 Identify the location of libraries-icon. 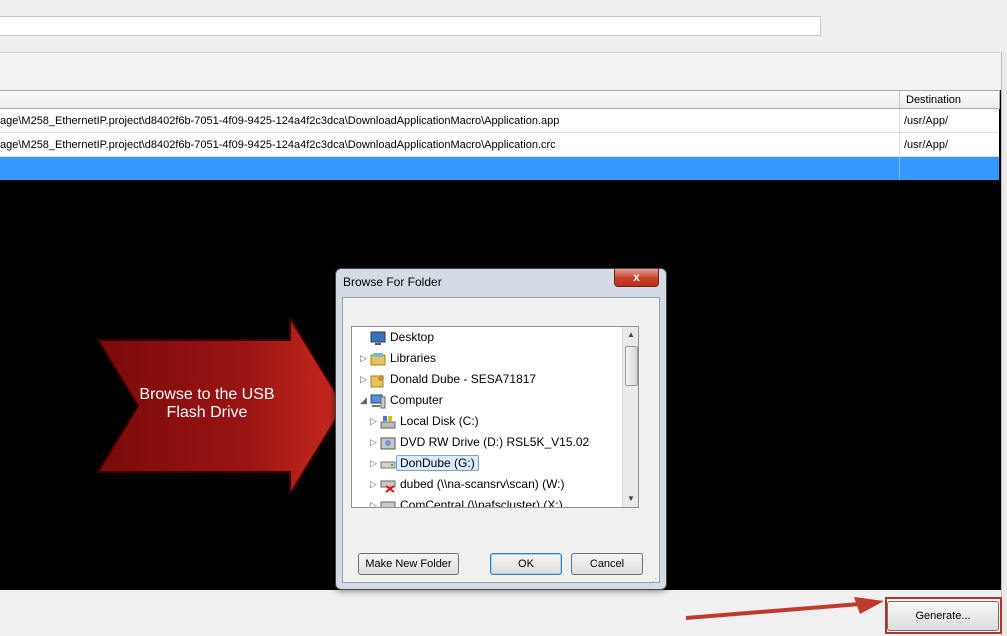
(378, 359).